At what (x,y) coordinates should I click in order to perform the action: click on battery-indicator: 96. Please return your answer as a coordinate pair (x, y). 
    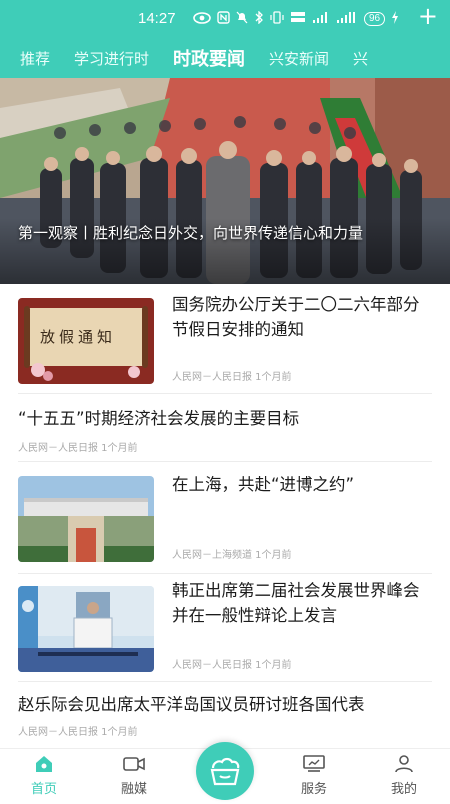
    Looking at the image, I should click on (375, 19).